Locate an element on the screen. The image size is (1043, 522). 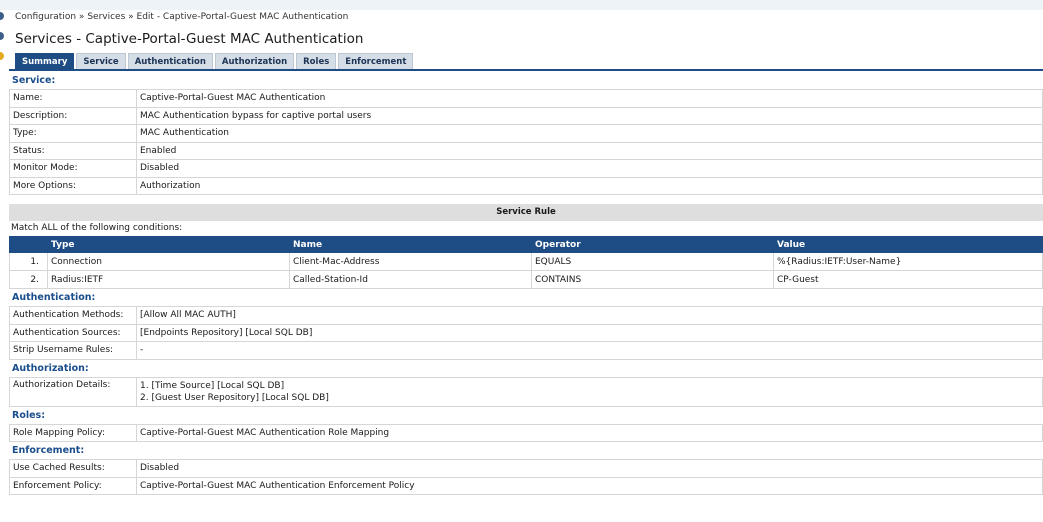
row-label: Use Cached Results: is located at coordinates (73, 468).